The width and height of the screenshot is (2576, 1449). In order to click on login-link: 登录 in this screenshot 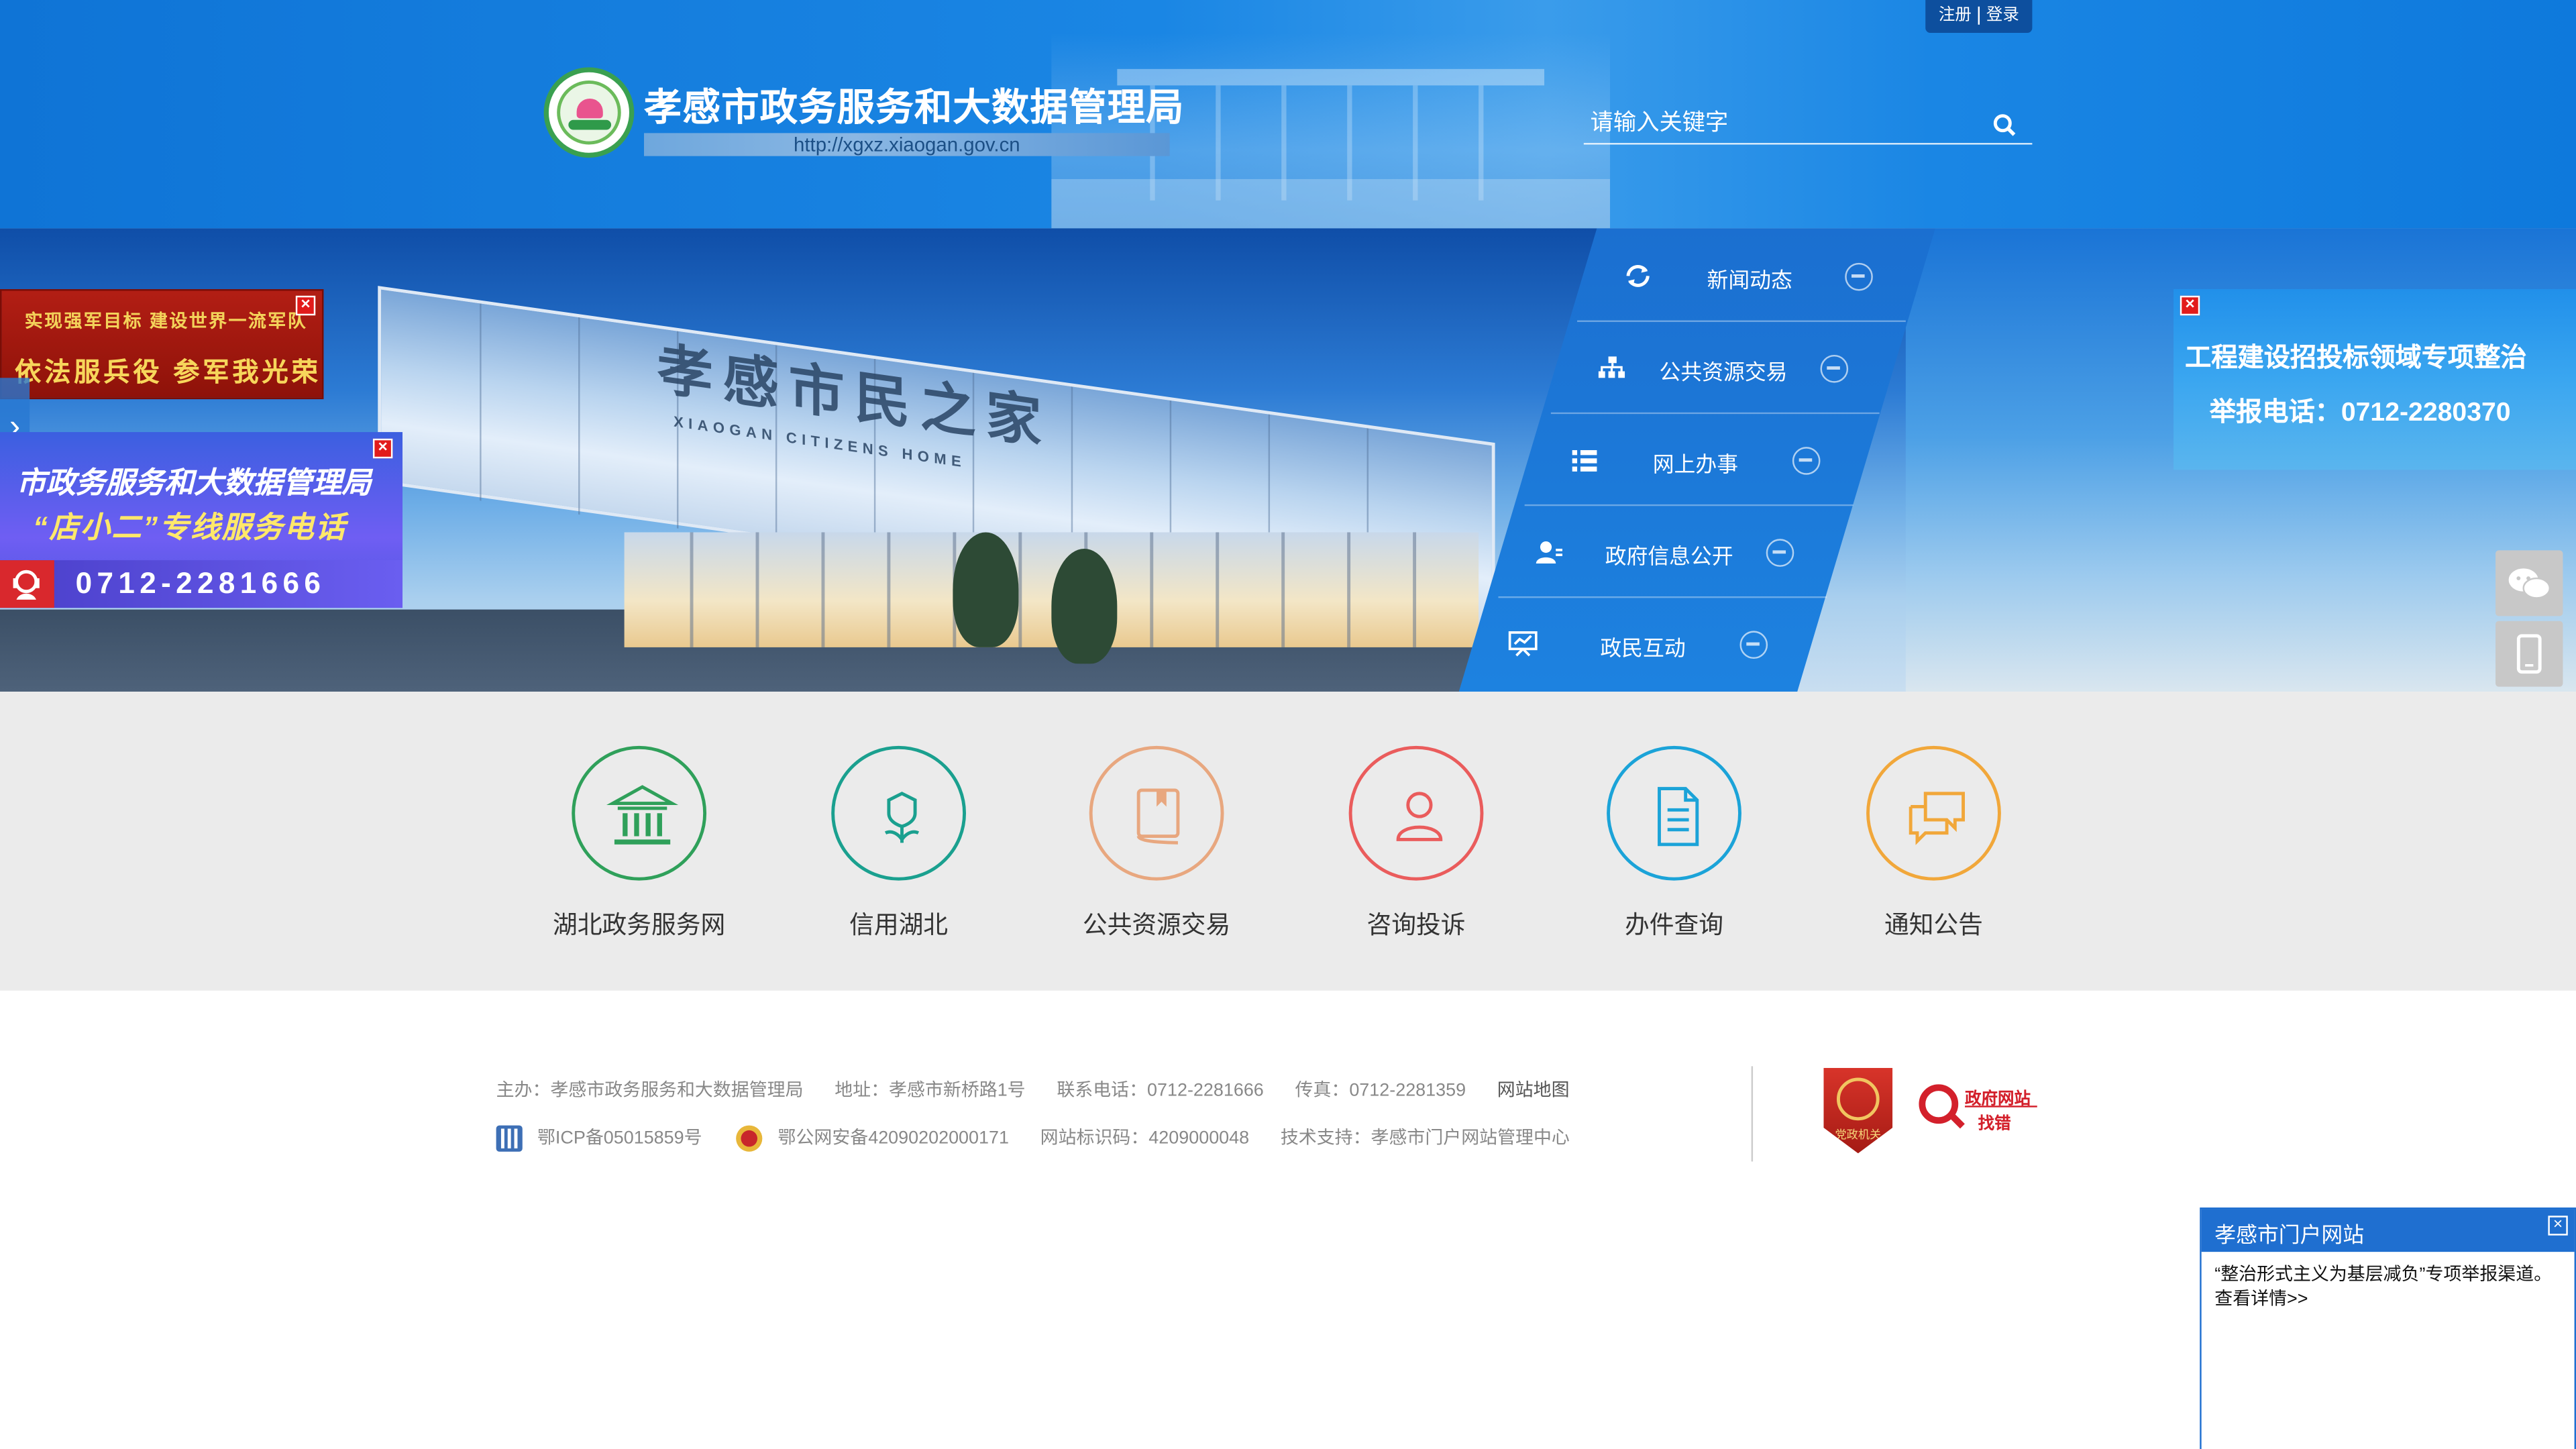, I will do `click(2003, 16)`.